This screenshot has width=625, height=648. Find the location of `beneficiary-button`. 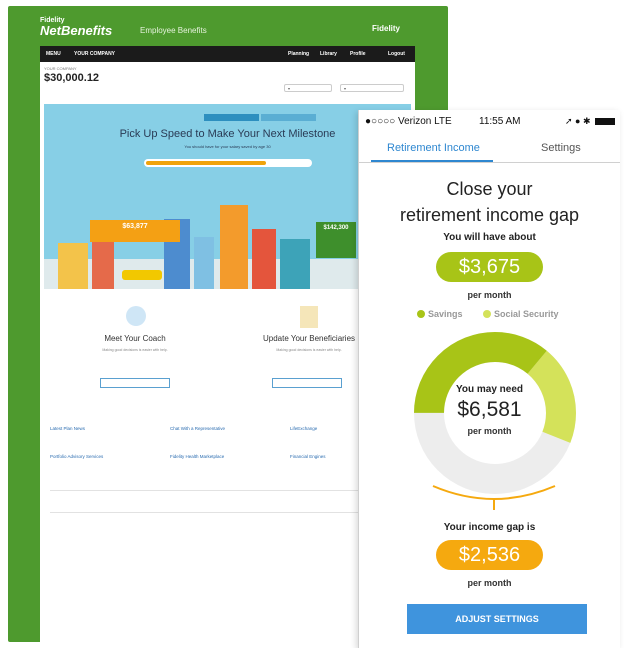

beneficiary-button is located at coordinates (307, 383).